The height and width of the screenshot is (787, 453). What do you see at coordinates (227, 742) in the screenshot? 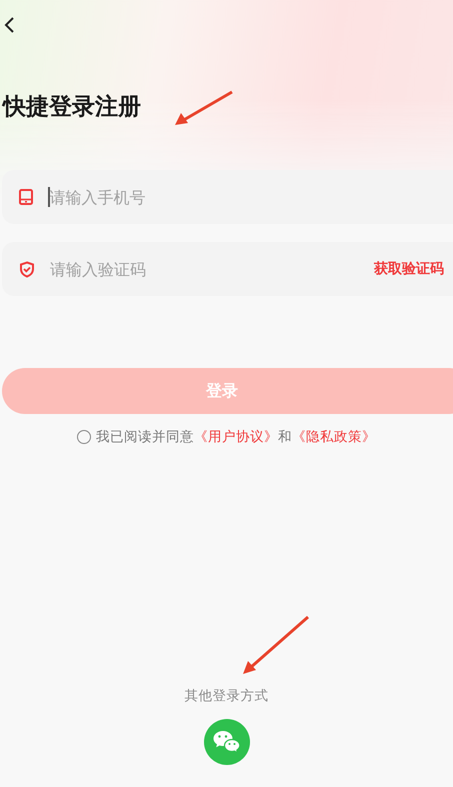
I see `wechat-login-button` at bounding box center [227, 742].